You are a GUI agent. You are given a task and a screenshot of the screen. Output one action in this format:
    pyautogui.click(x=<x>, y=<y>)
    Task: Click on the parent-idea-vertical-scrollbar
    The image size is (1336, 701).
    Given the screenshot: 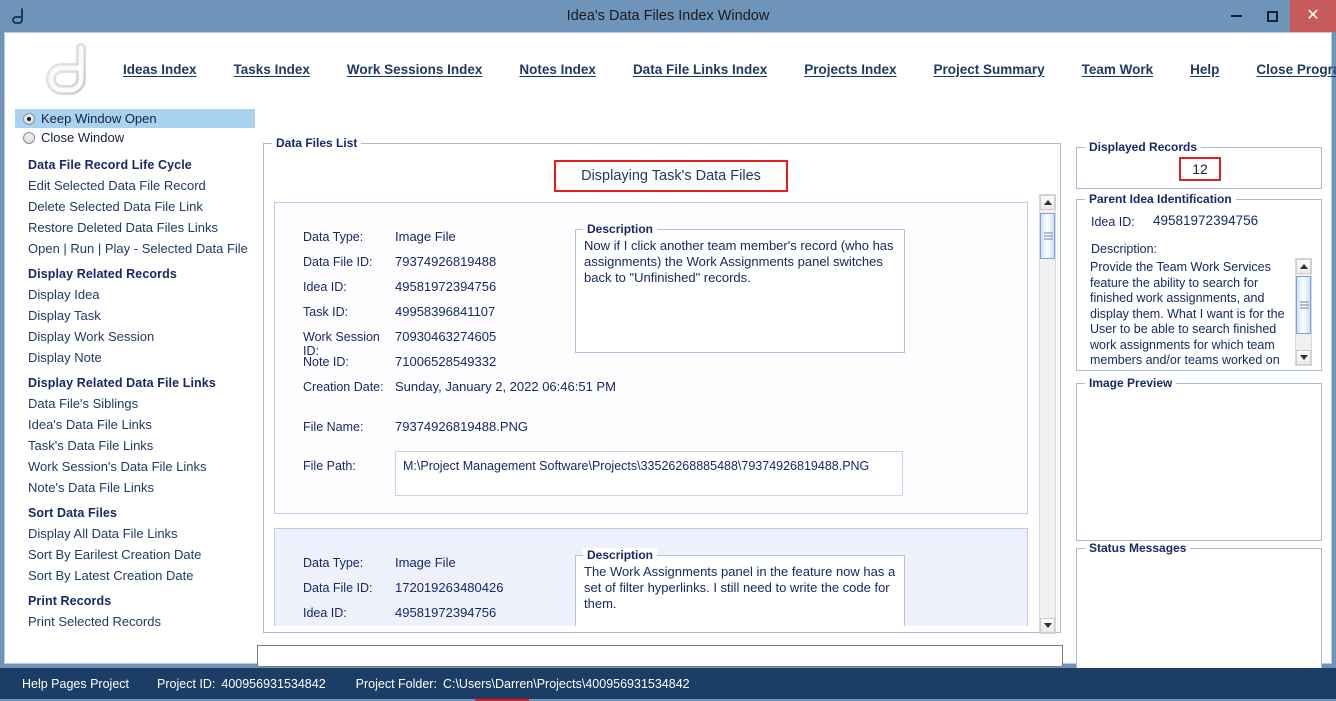 What is the action you would take?
    pyautogui.click(x=1303, y=312)
    